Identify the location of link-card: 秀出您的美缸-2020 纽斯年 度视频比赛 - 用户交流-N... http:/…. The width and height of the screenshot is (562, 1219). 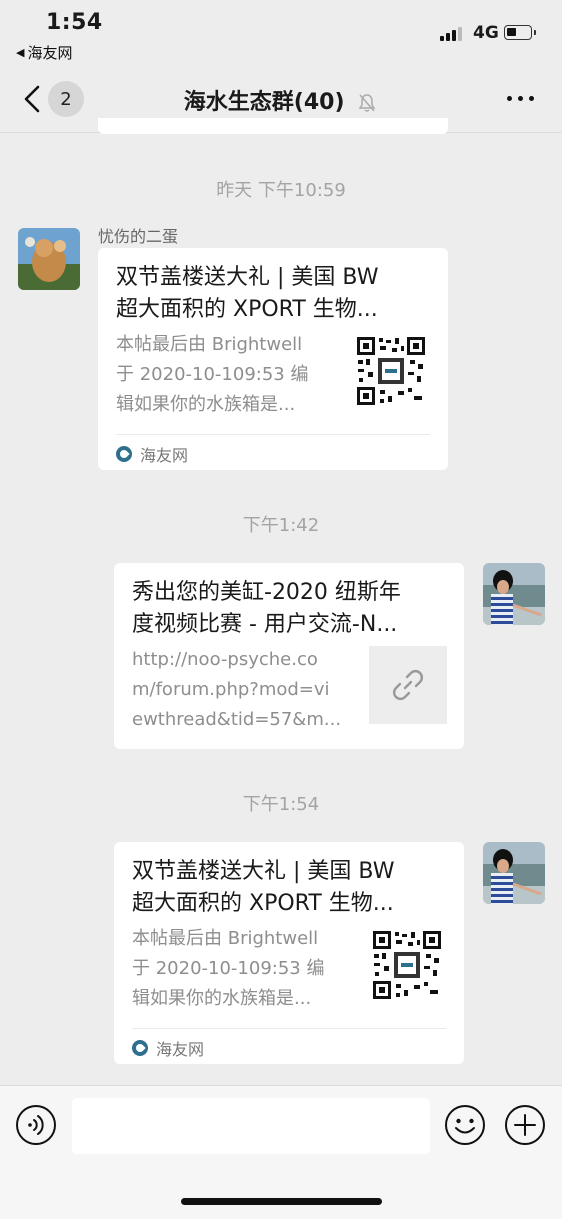
(289, 656).